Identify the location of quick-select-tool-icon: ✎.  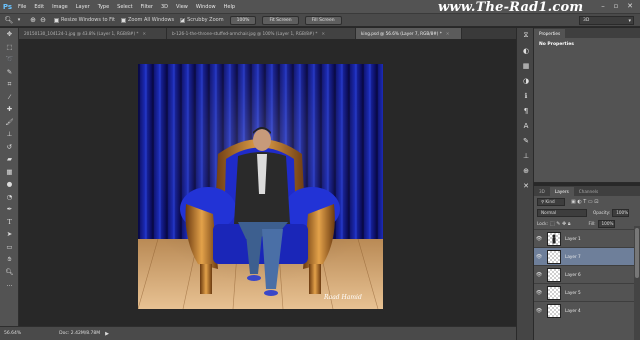
(9, 72).